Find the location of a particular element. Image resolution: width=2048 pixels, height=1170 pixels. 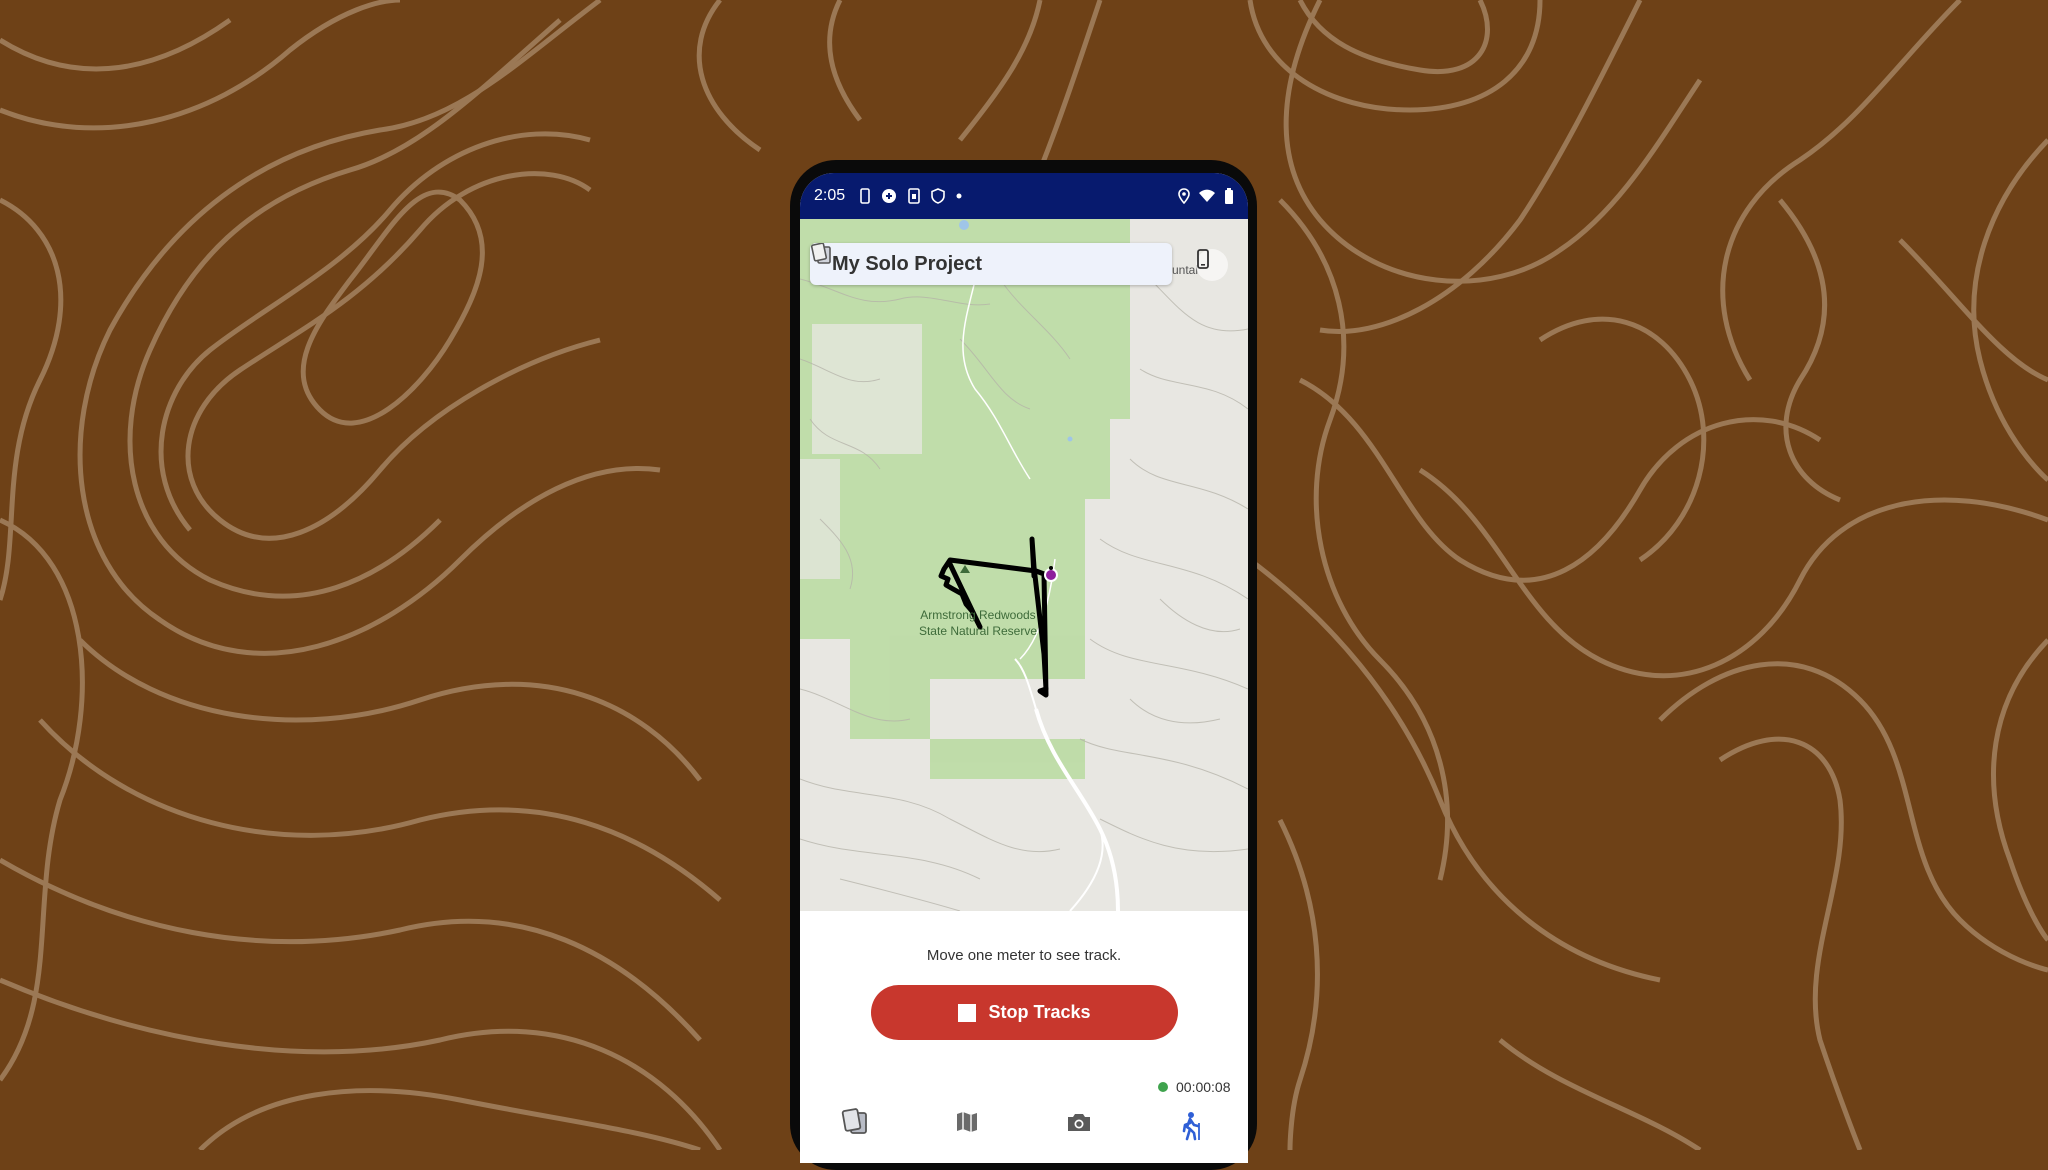

status-time: 2:05 is located at coordinates (830, 195).